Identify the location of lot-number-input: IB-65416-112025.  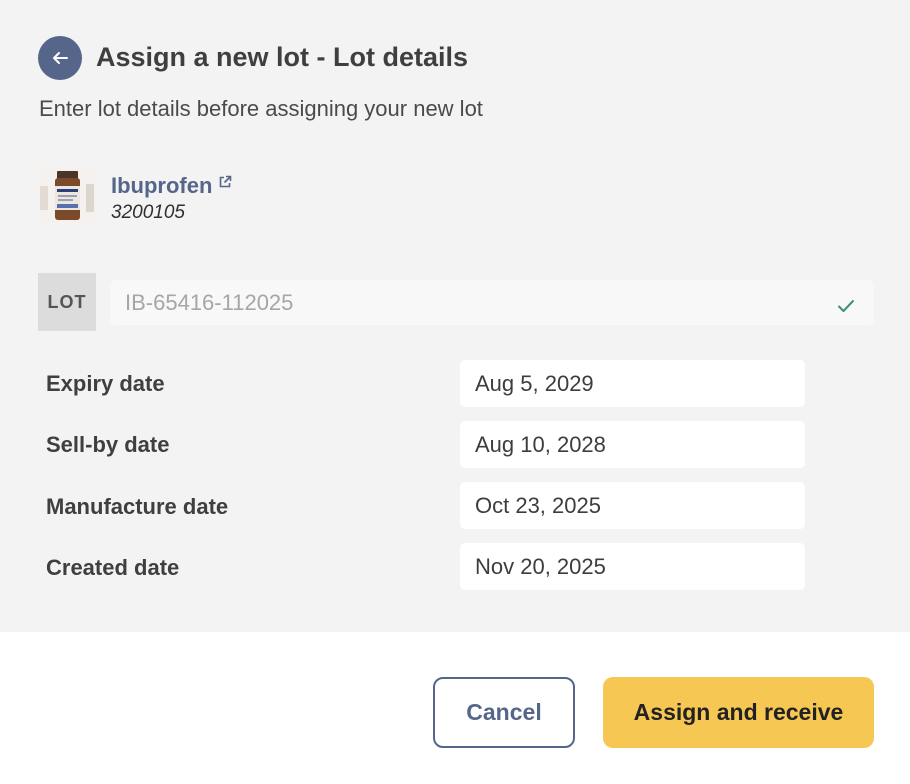
(492, 302).